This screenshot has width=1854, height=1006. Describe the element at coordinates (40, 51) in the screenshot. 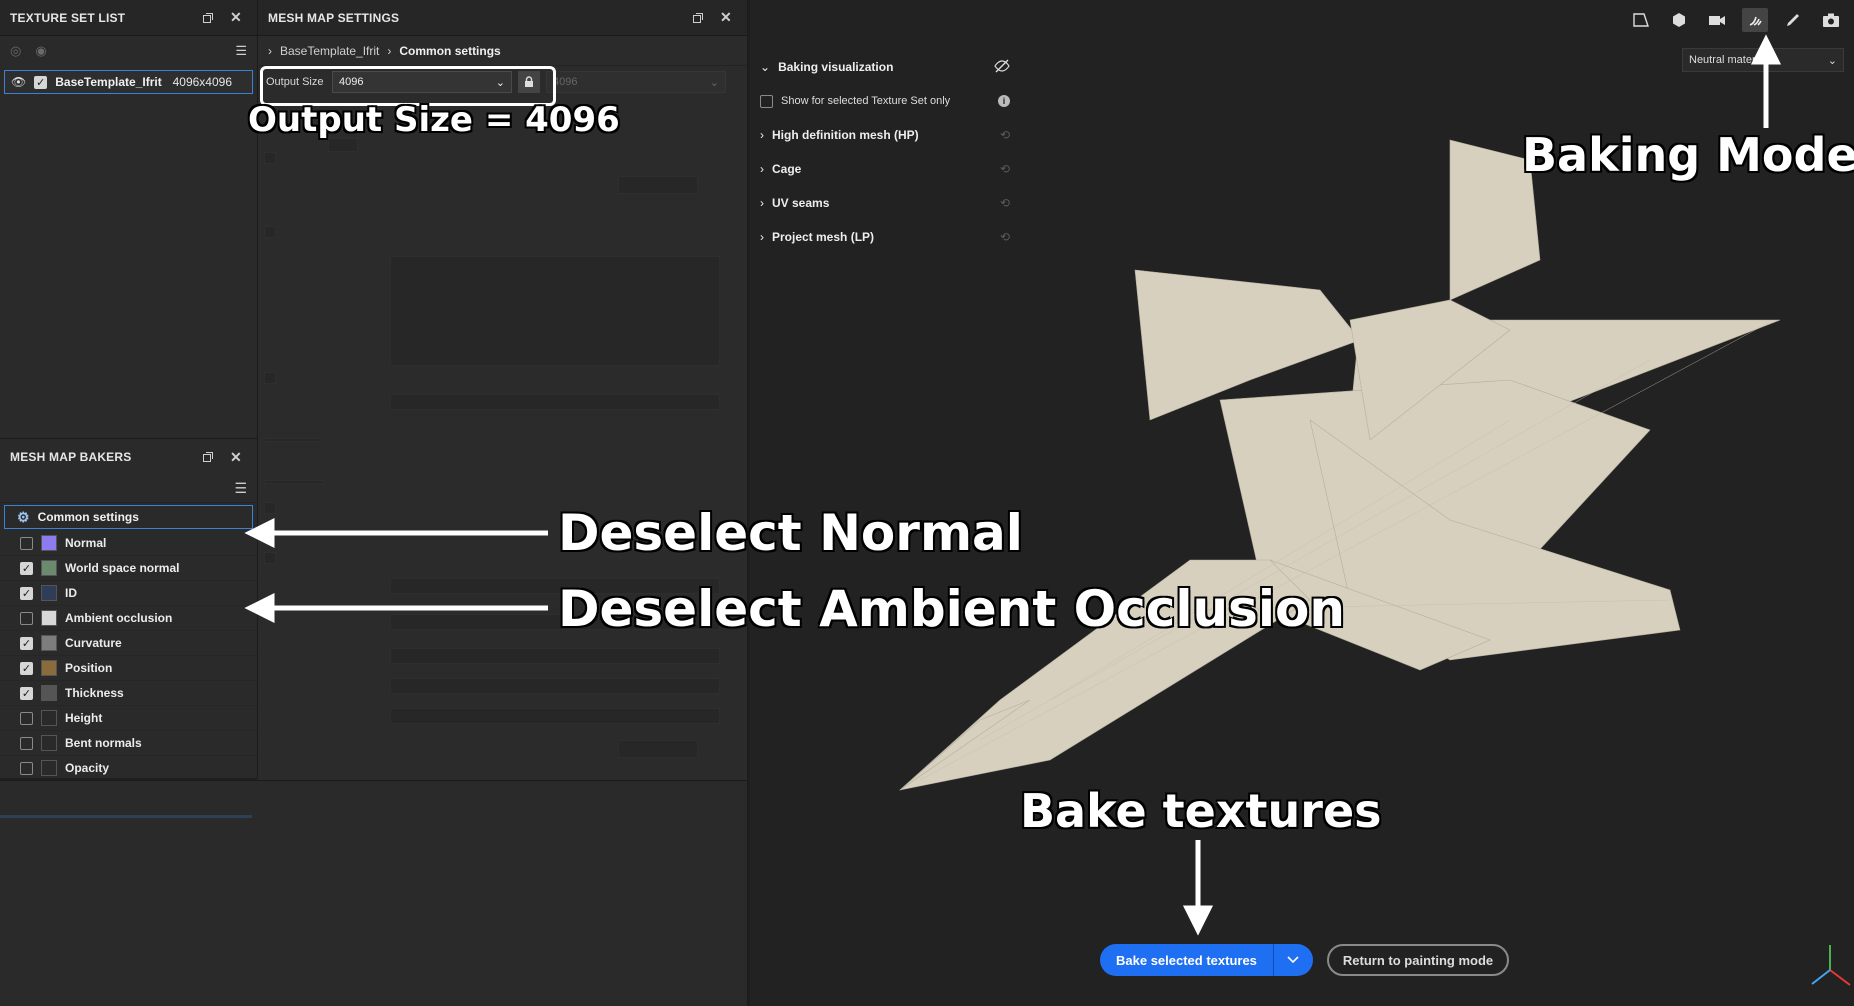

I see `visibility-icon: ◉` at that location.